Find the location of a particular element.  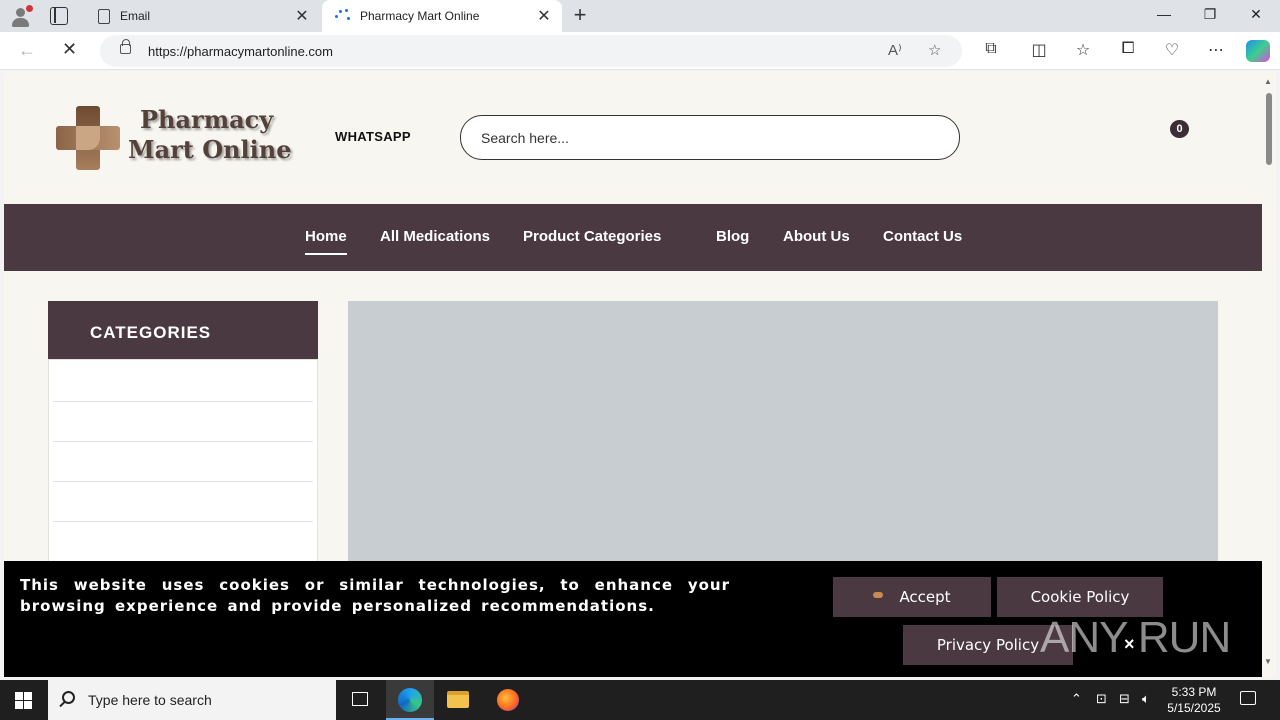

read-aloud-icon: A⁾ is located at coordinates (895, 50).